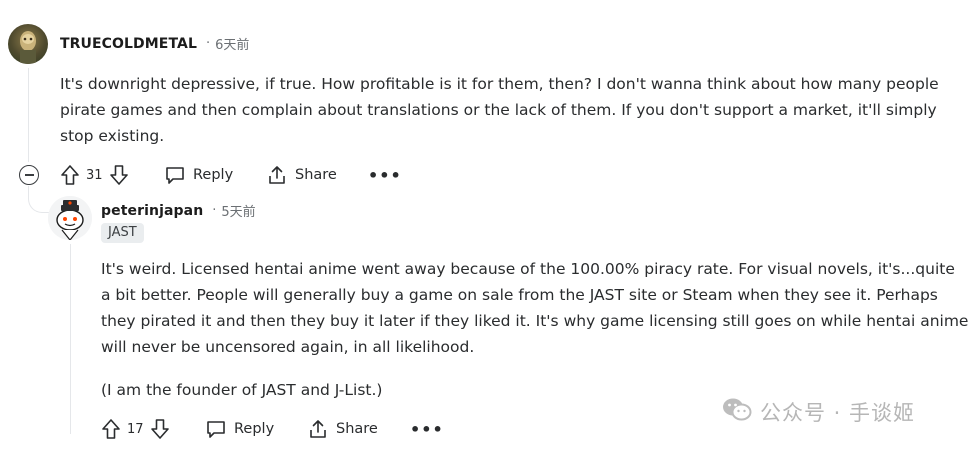 The width and height of the screenshot is (976, 450). Describe the element at coordinates (128, 44) in the screenshot. I see `username: TRUECOLDMETAL` at that location.